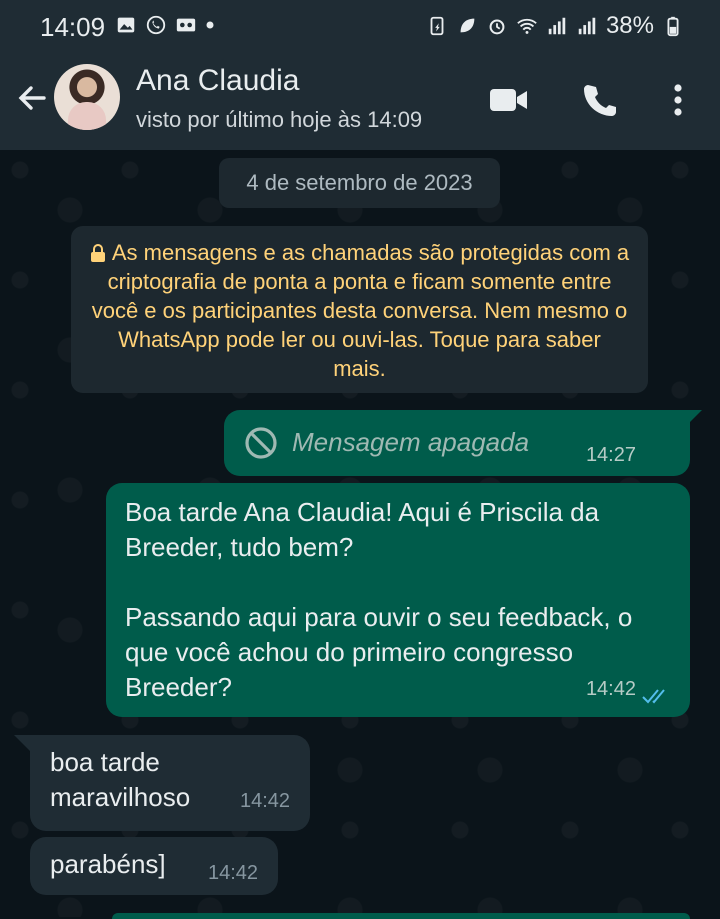 Image resolution: width=720 pixels, height=919 pixels. Describe the element at coordinates (497, 27) in the screenshot. I see `alarm-icon` at that location.